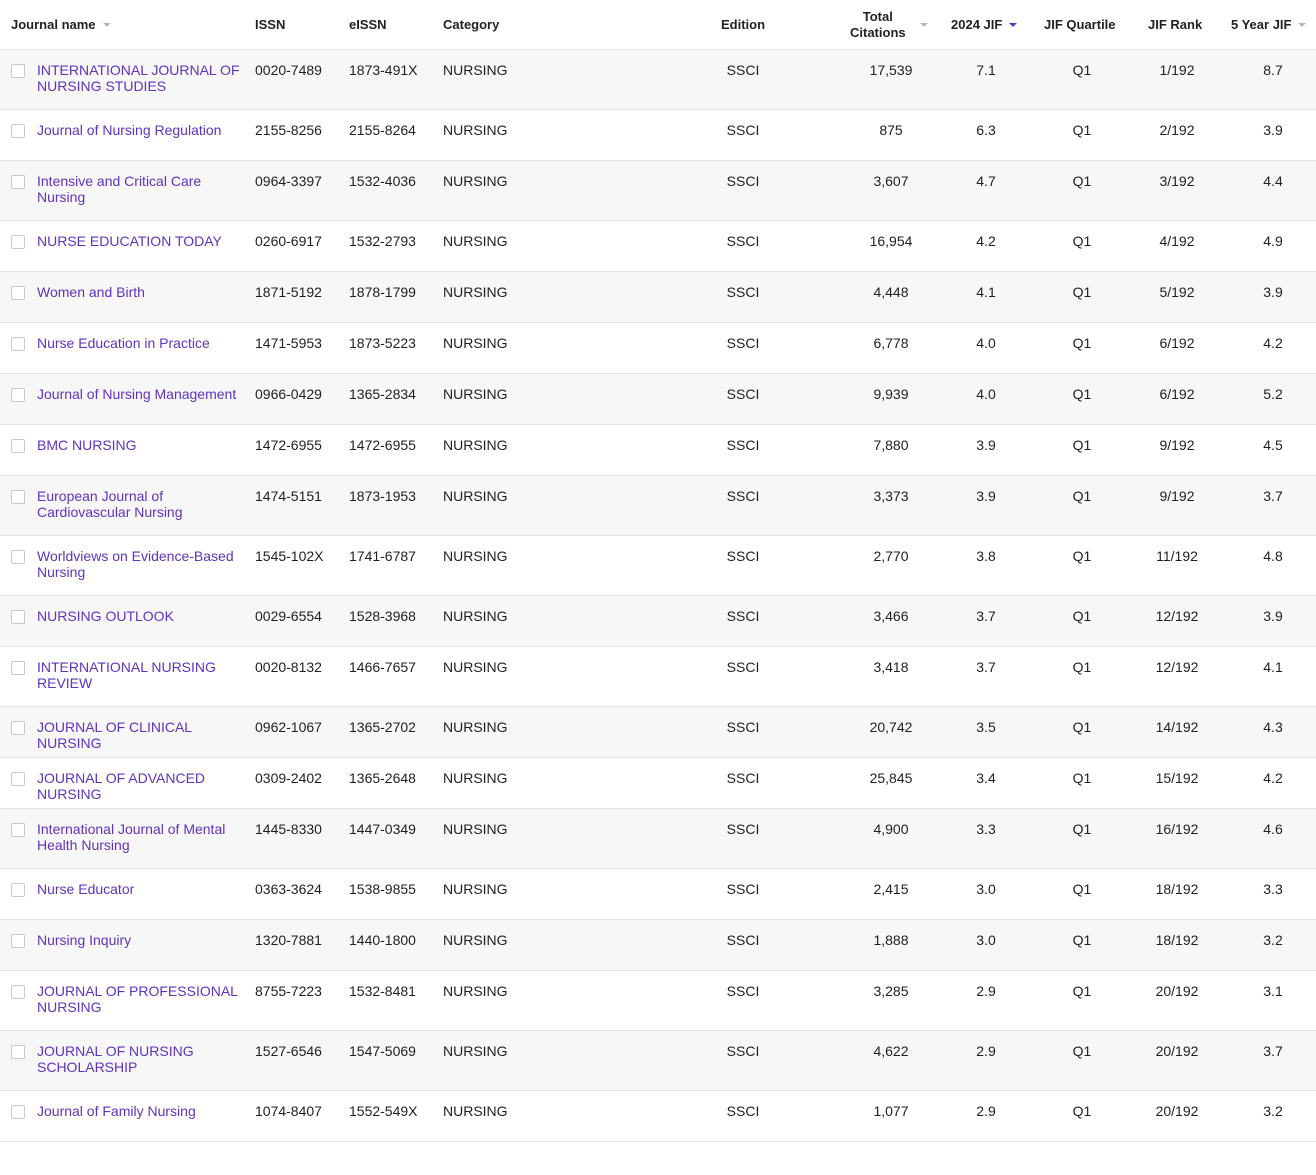  What do you see at coordinates (1177, 292) in the screenshot?
I see `jif-rank-cell: 5/192` at bounding box center [1177, 292].